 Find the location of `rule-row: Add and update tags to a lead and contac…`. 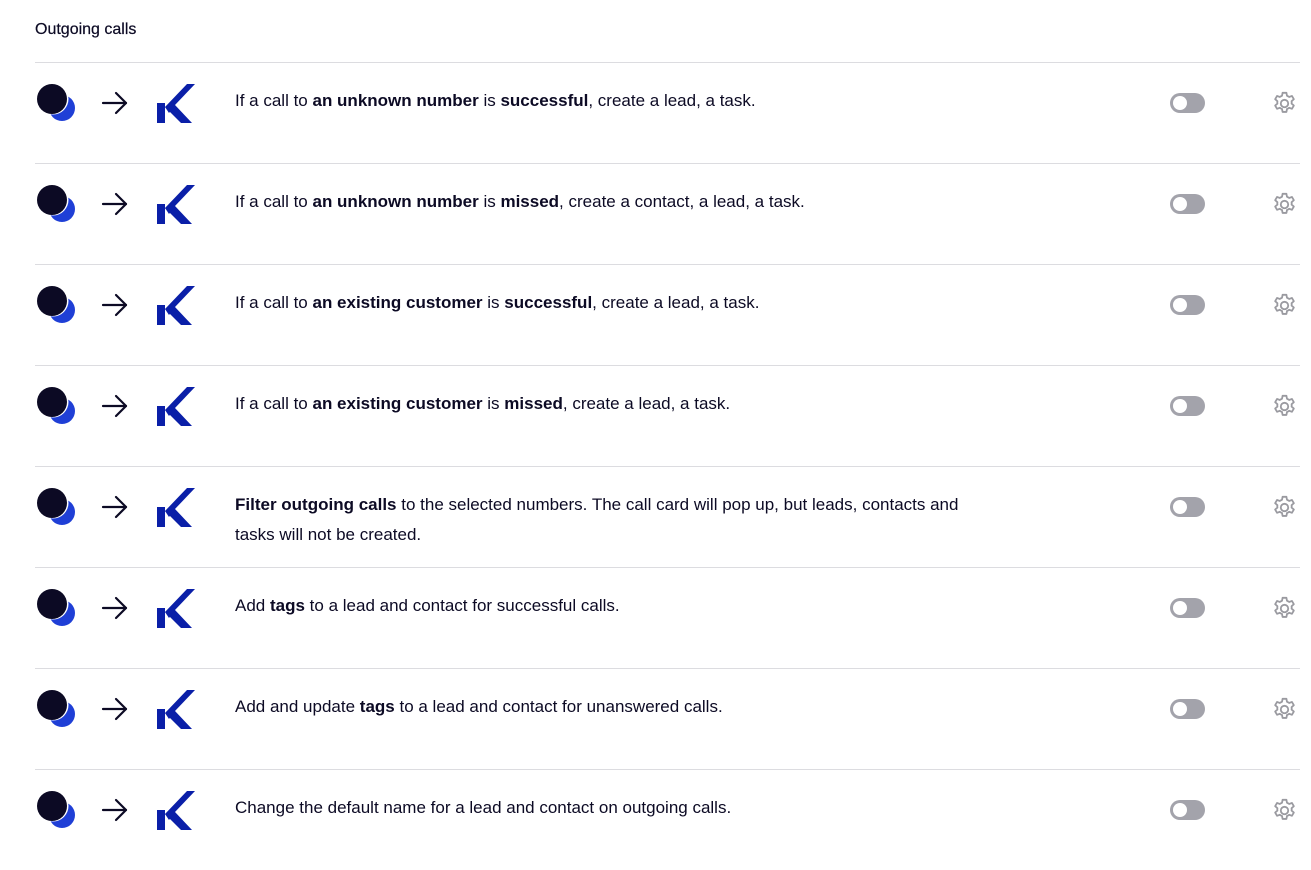

rule-row: Add and update tags to a lead and contac… is located at coordinates (667, 718).